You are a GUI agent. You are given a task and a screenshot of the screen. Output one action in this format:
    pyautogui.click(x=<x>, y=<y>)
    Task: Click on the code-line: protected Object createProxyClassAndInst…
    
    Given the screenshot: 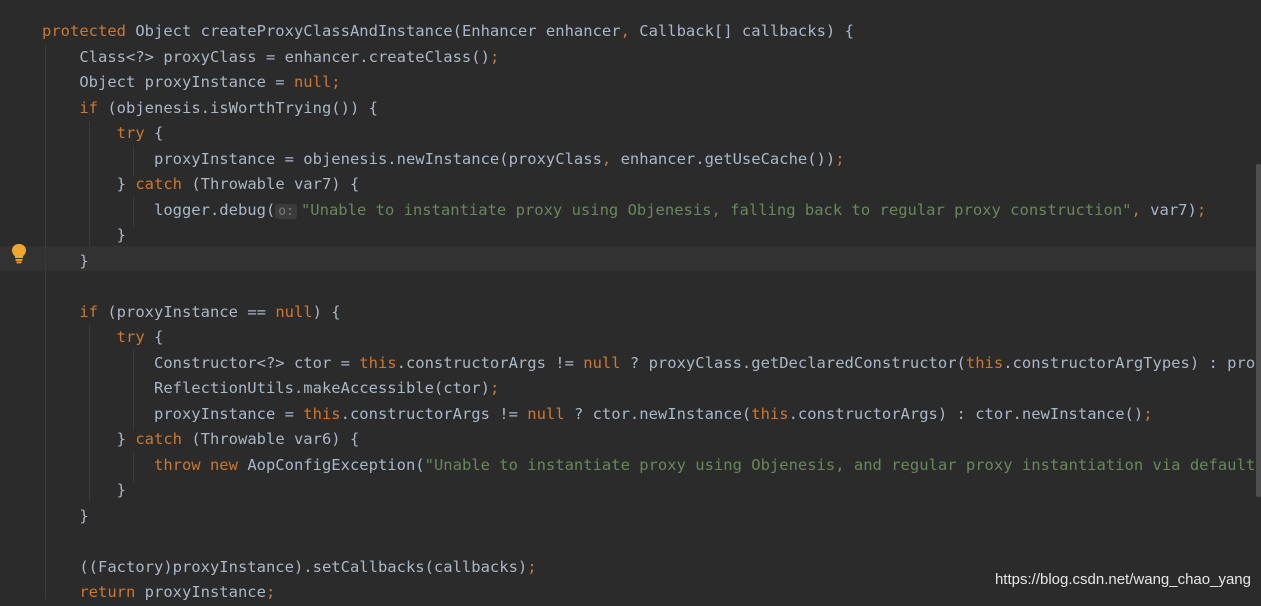 What is the action you would take?
    pyautogui.click(x=649, y=32)
    